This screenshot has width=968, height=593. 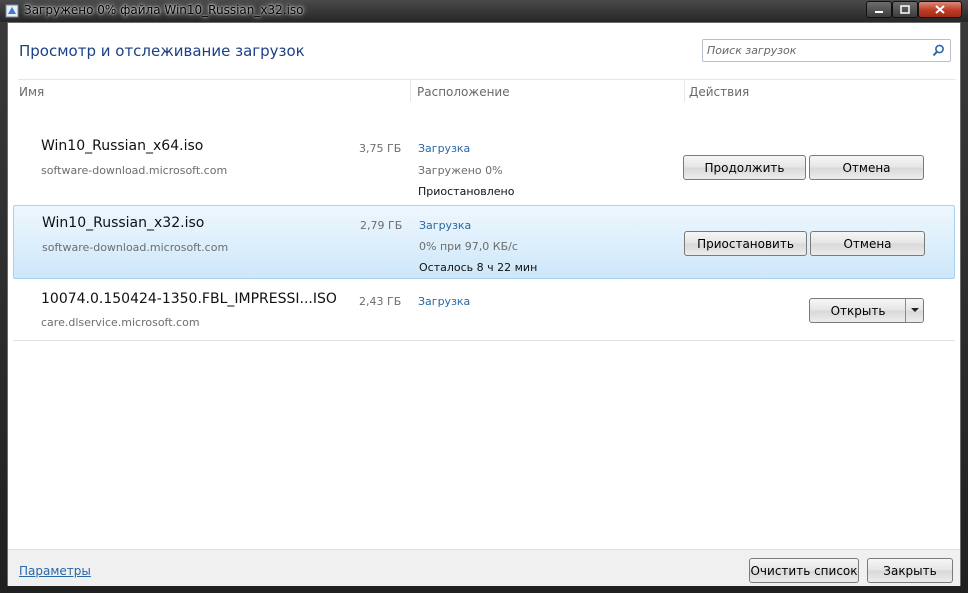 I want to click on search-icon, so click(x=938, y=50).